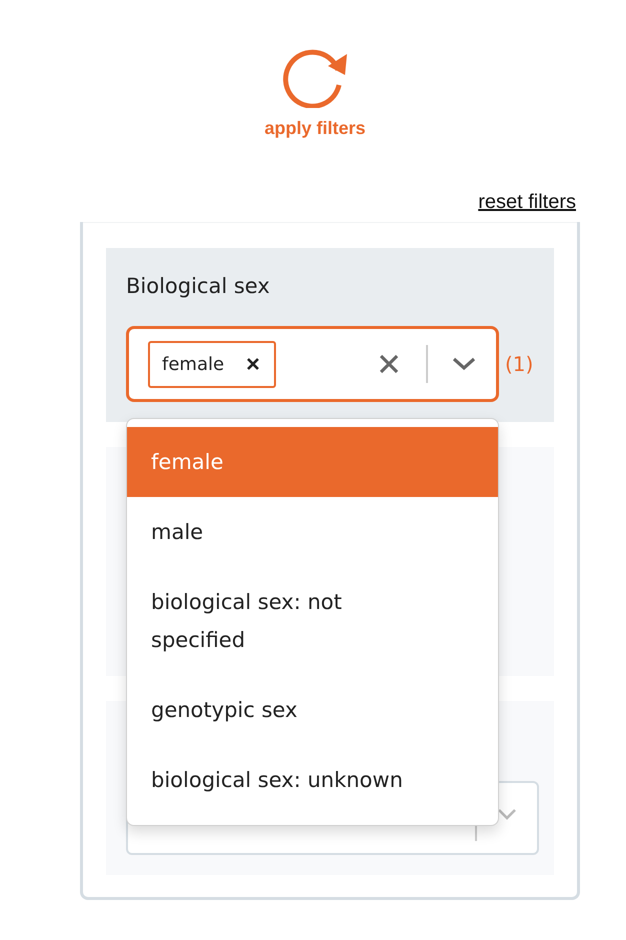  What do you see at coordinates (312, 710) in the screenshot?
I see `dropdown-option: genotypic sex` at bounding box center [312, 710].